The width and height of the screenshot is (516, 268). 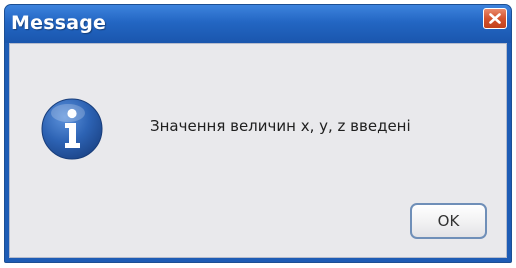 I want to click on close-icon, so click(x=495, y=18).